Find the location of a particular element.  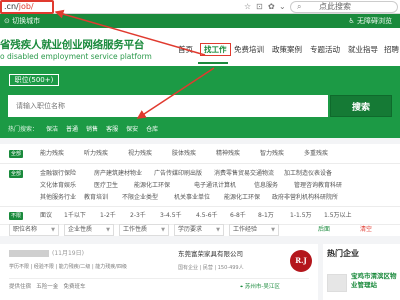

select-value: 工作经验 is located at coordinates (245, 229).